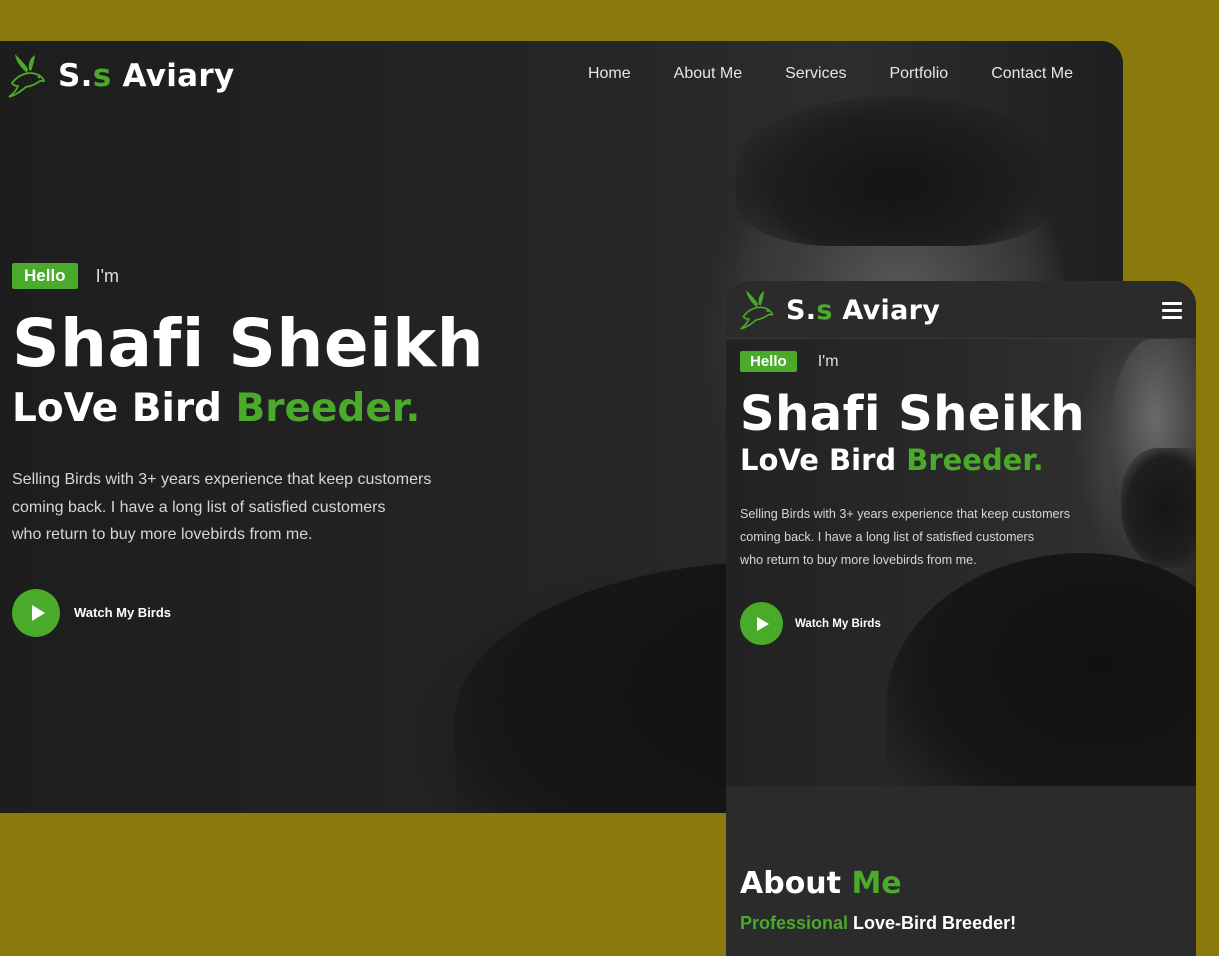 The image size is (1219, 956). Describe the element at coordinates (1172, 312) in the screenshot. I see `hamburger-menu-icon` at that location.